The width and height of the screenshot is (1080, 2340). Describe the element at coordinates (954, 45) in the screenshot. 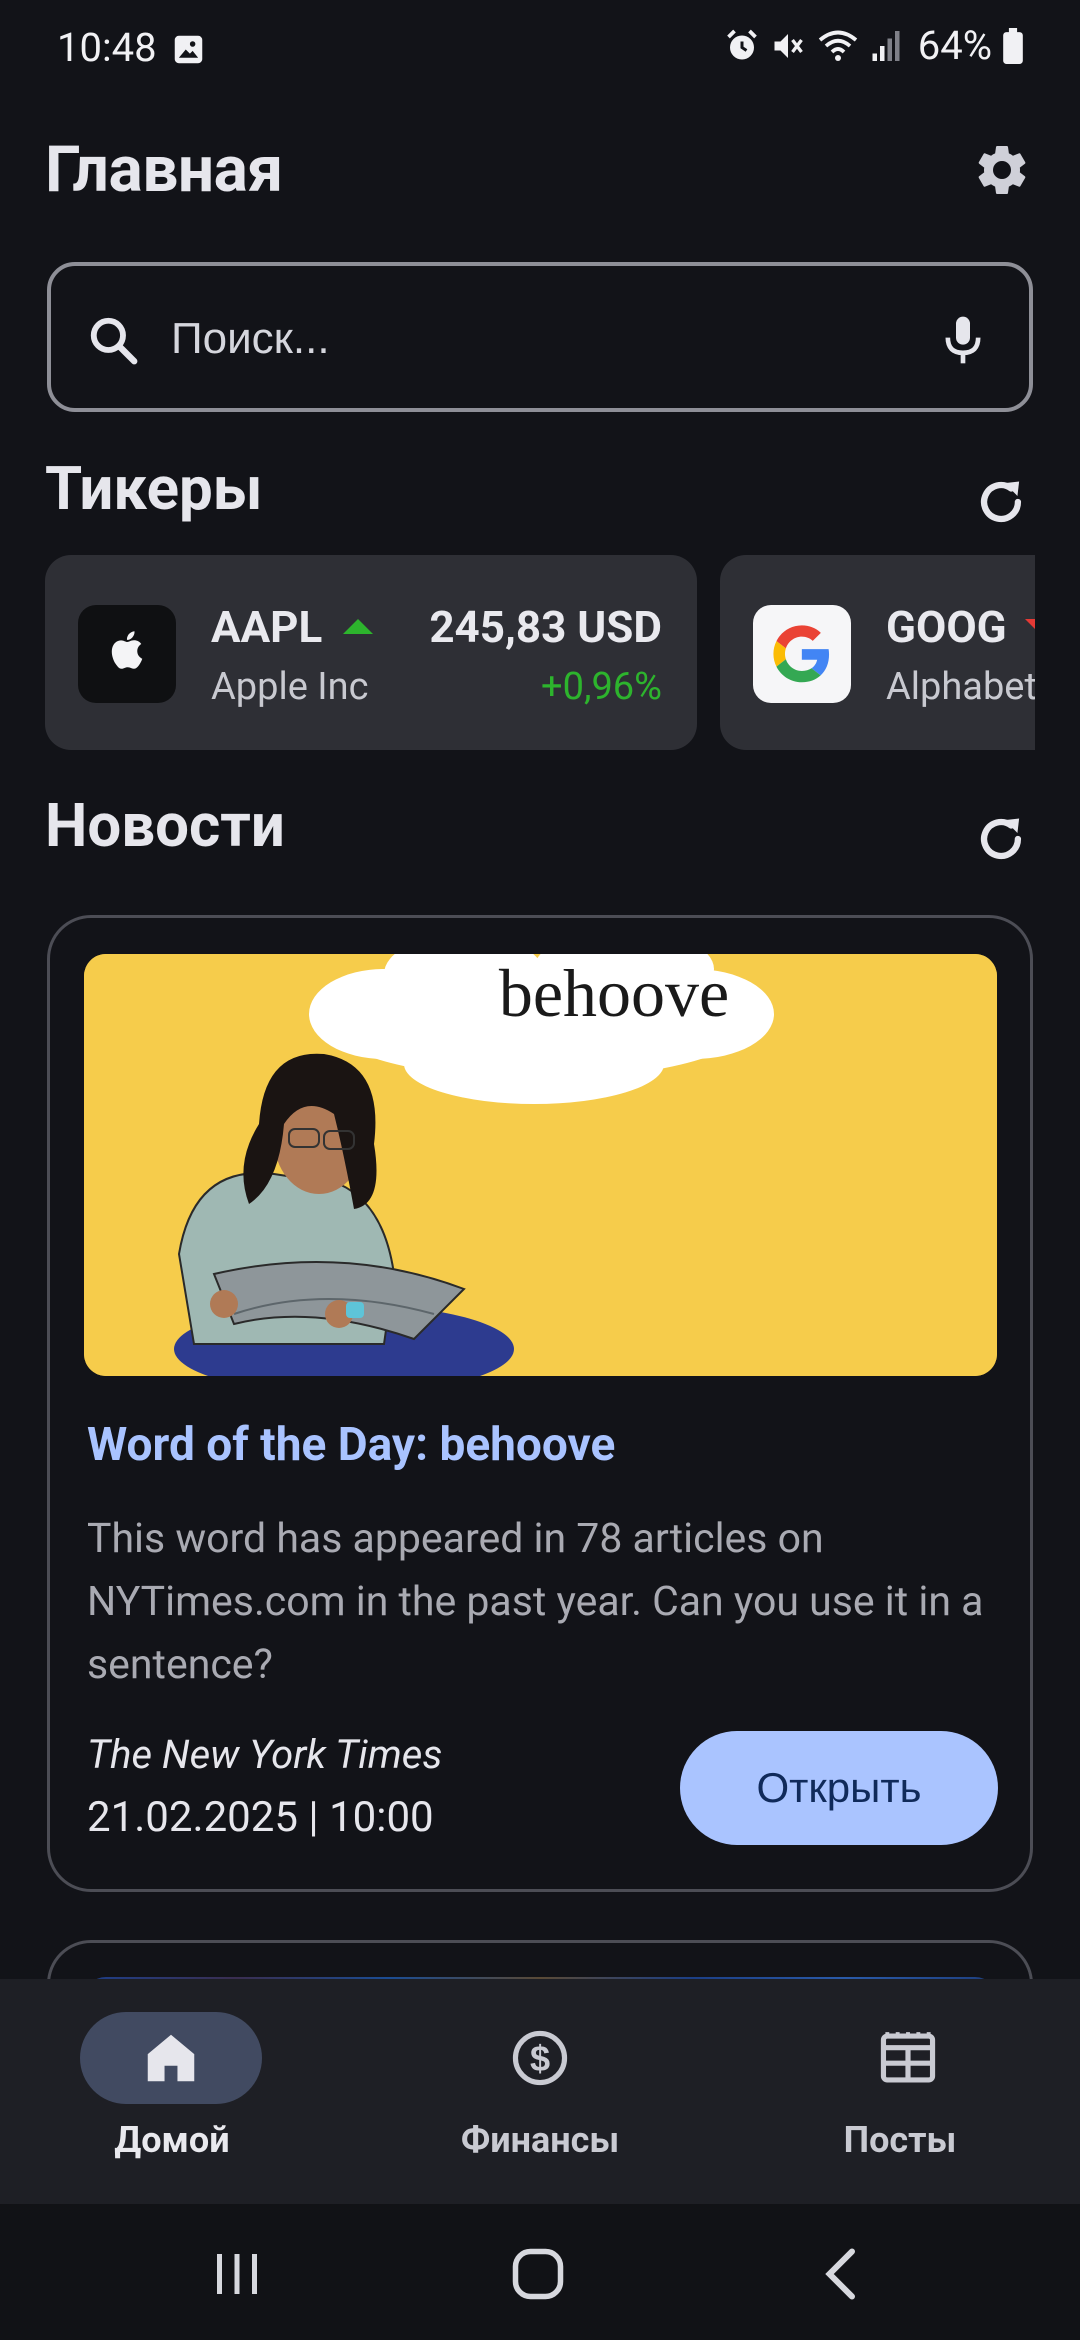

I see `battery-percent: 64%` at that location.